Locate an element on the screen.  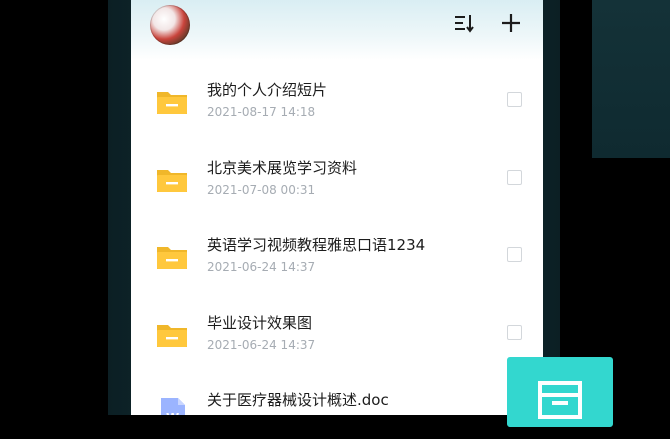
file-name: 毕业设计效果图 is located at coordinates (260, 322).